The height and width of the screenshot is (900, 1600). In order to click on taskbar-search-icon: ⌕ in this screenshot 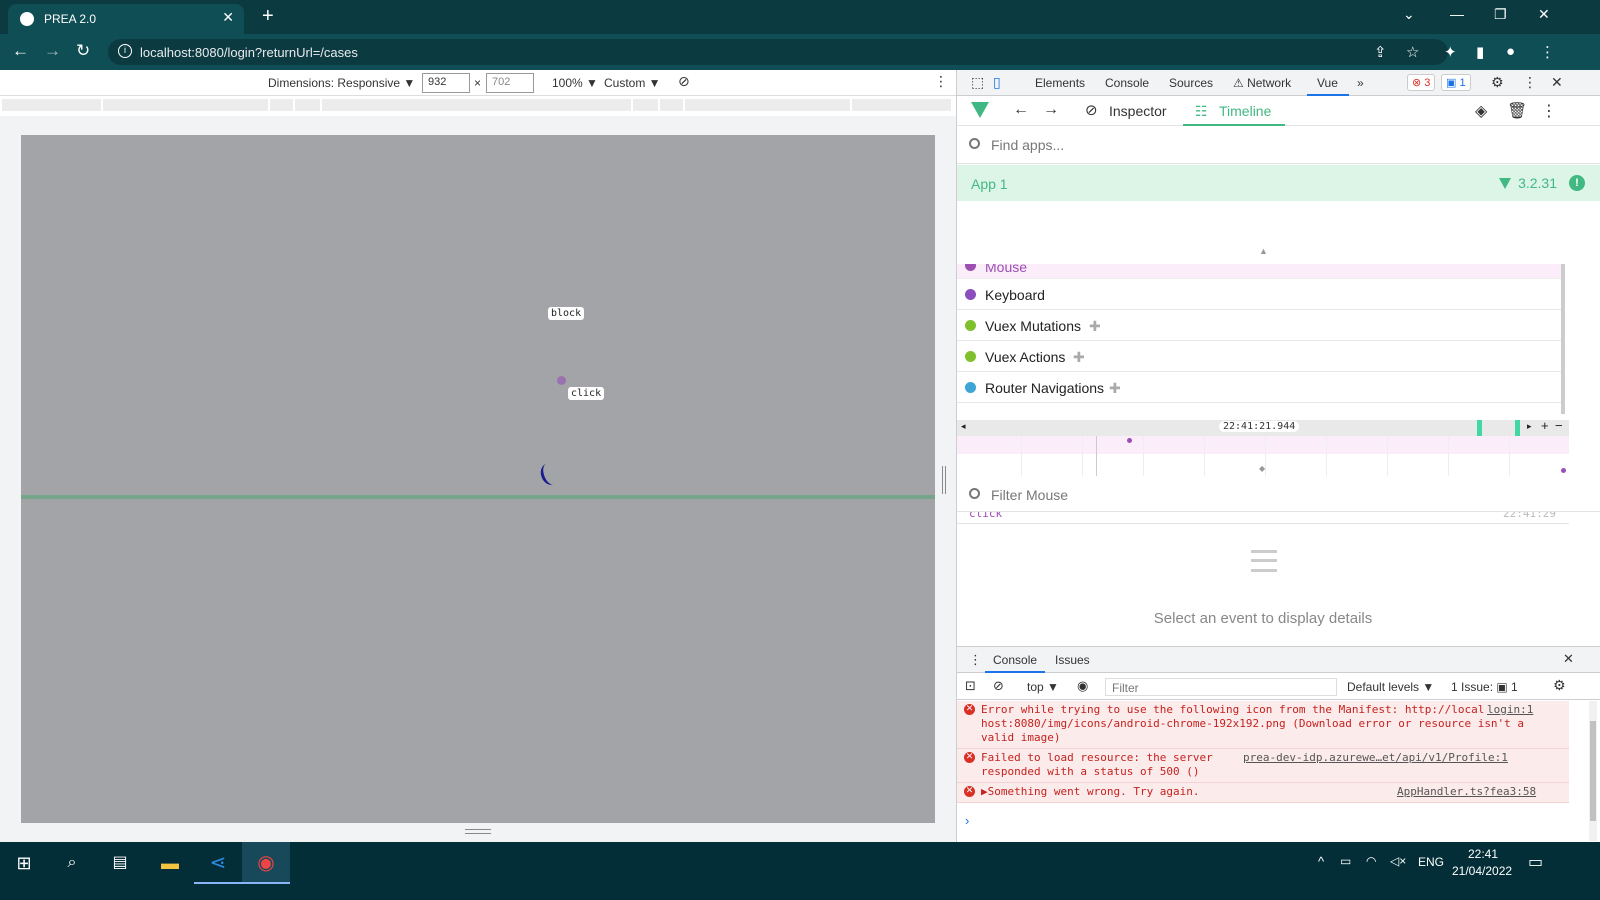, I will do `click(72, 863)`.